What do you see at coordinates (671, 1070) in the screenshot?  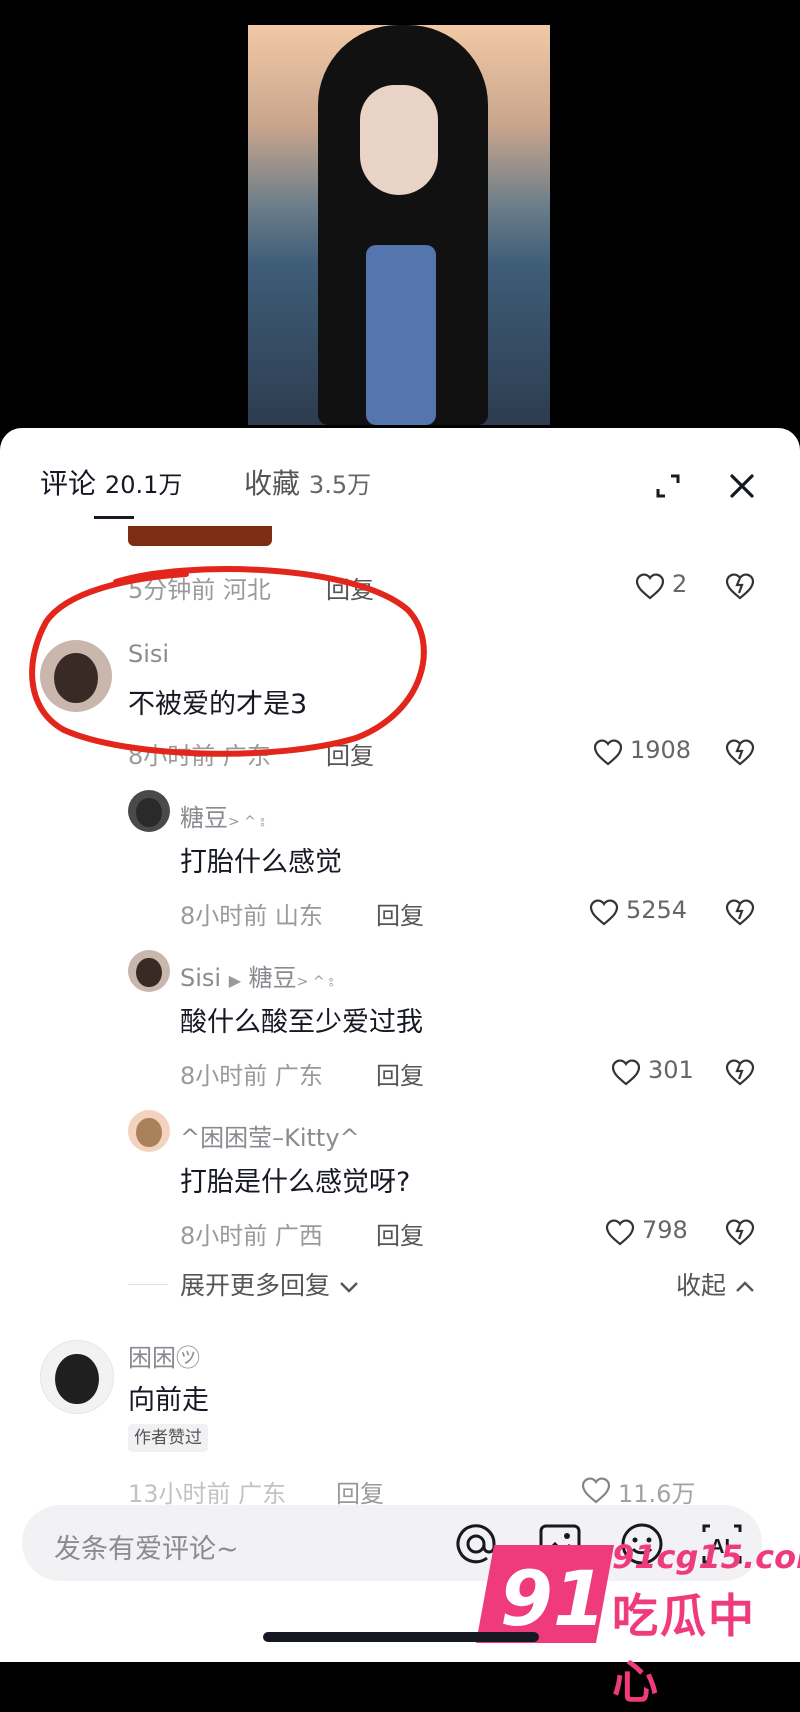 I see `like-count: 301` at bounding box center [671, 1070].